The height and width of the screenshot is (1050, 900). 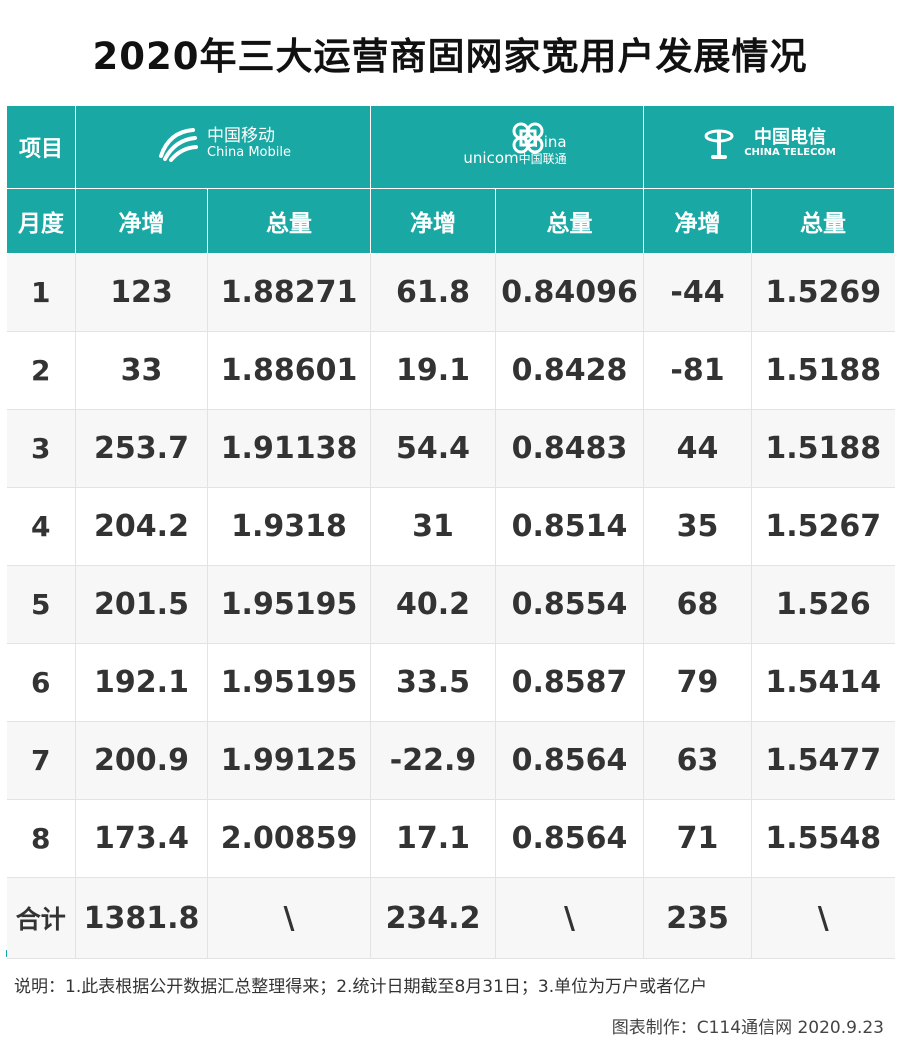 I want to click on month-cell: 4, so click(x=41, y=526).